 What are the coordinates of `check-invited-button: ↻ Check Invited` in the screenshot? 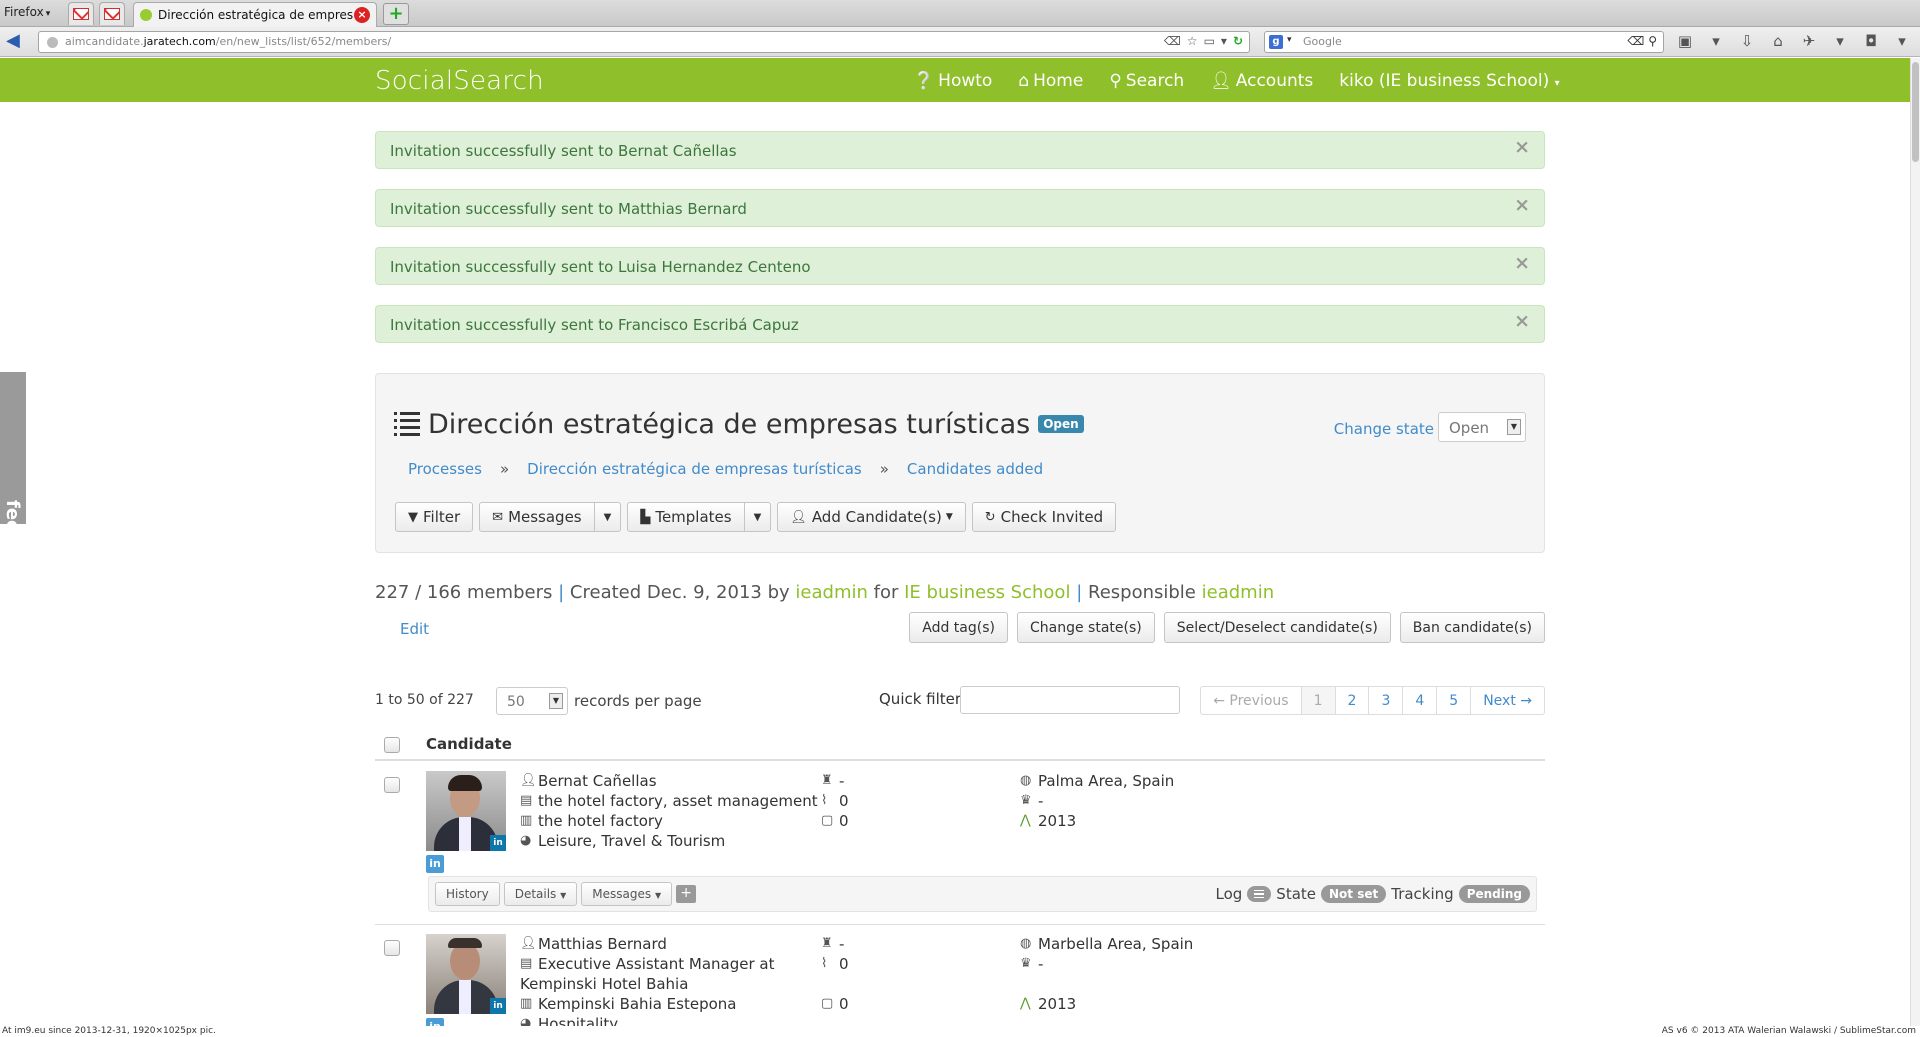 It's located at (1044, 517).